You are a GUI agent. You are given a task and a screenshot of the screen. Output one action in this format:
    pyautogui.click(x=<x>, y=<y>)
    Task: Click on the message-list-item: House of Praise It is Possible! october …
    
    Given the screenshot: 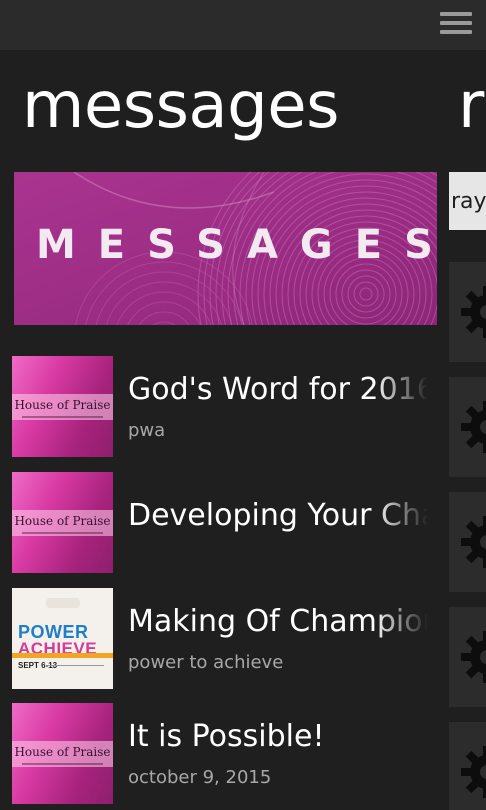 What is the action you would take?
    pyautogui.click(x=232, y=753)
    